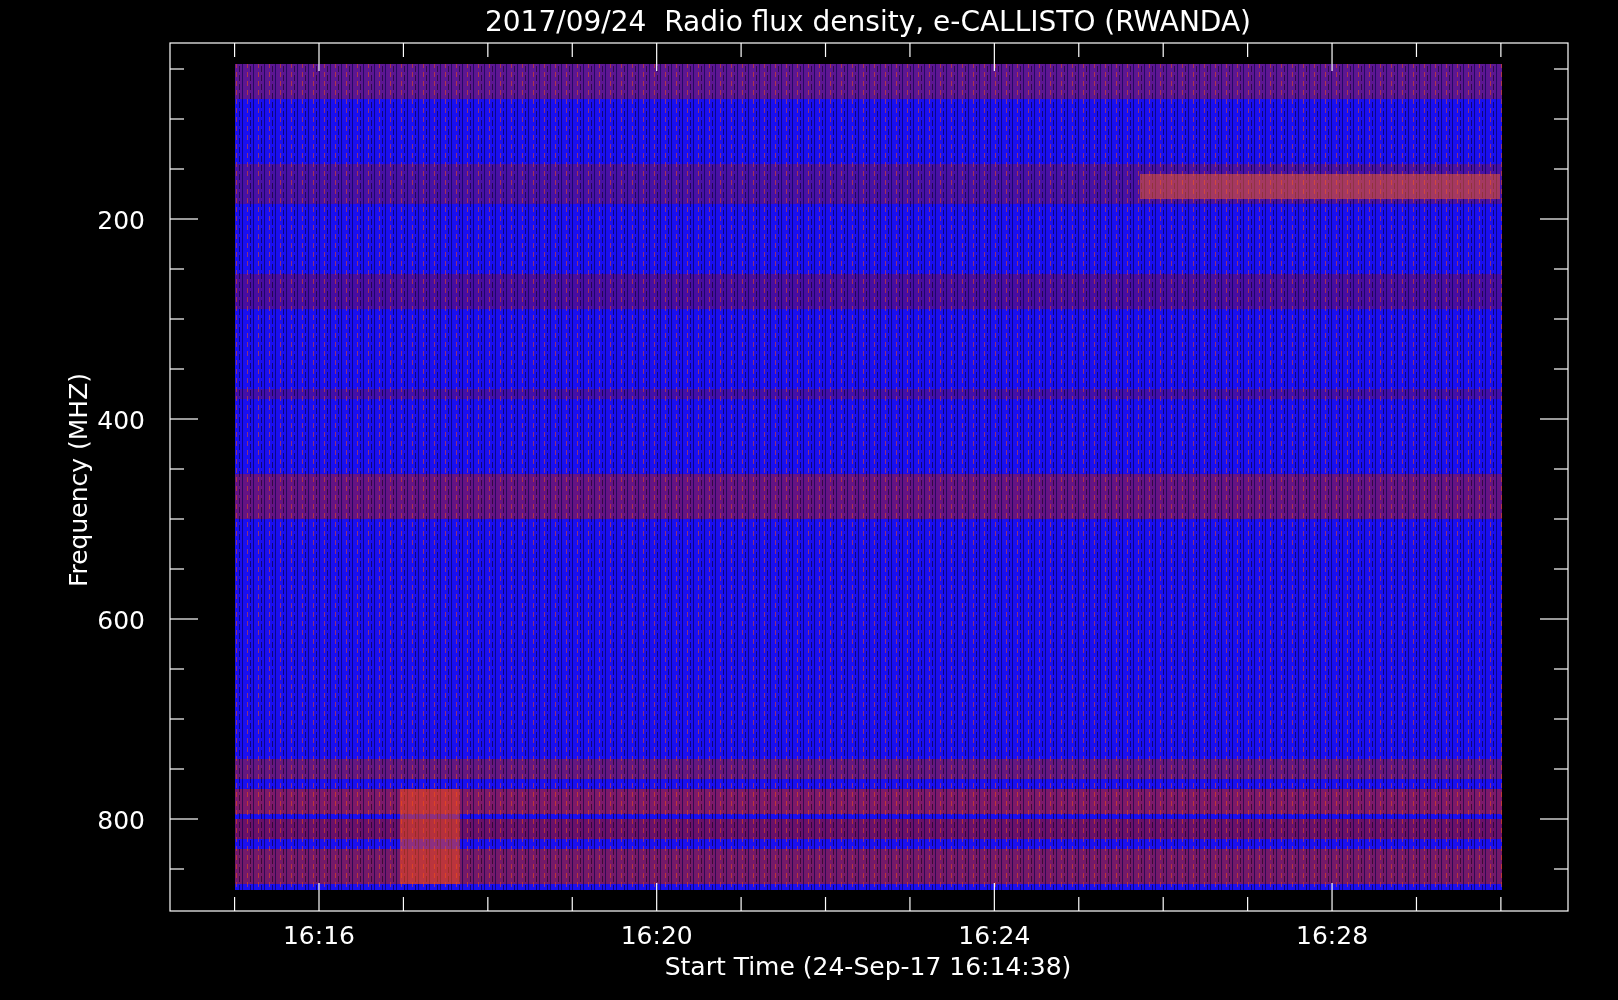  Describe the element at coordinates (121, 620) in the screenshot. I see `y-tick-label: 600` at that location.